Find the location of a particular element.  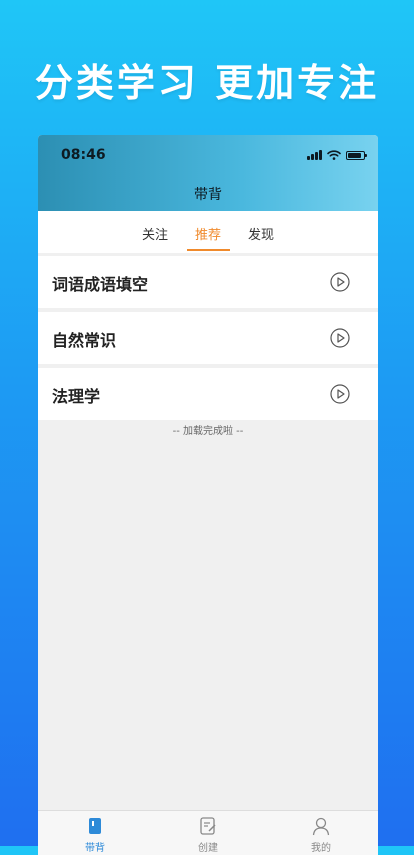

tab-bar-top: 关注 推荐 发现 is located at coordinates (208, 232).